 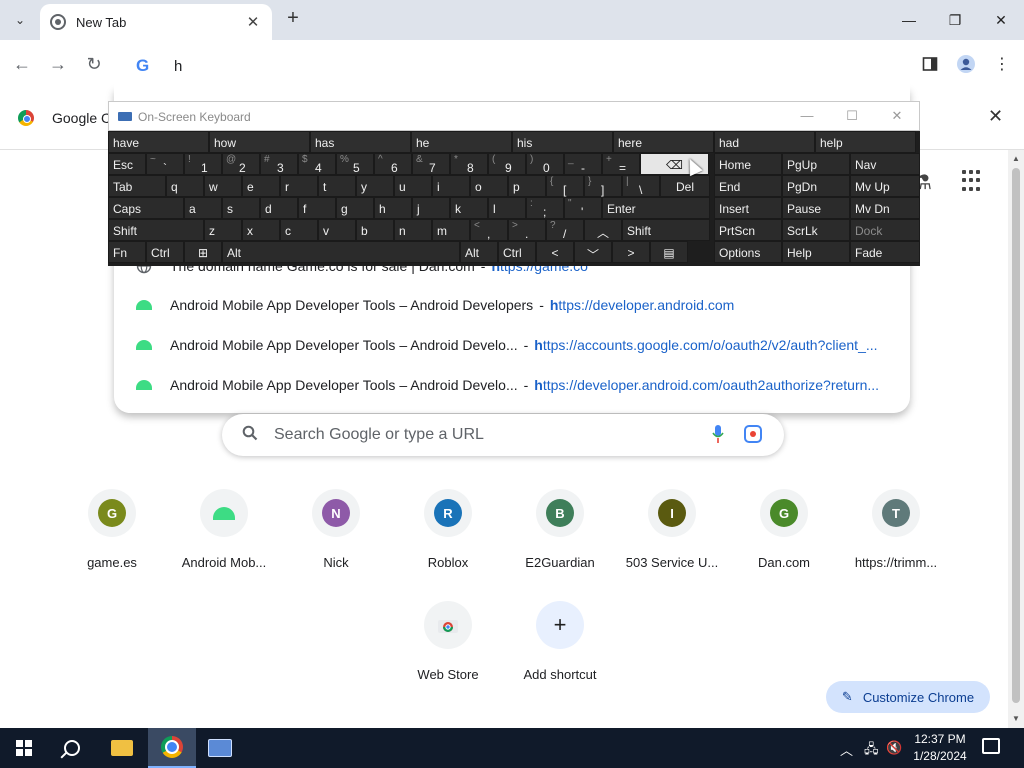 What do you see at coordinates (748, 230) in the screenshot?
I see `key-prtscn: PrtScn` at bounding box center [748, 230].